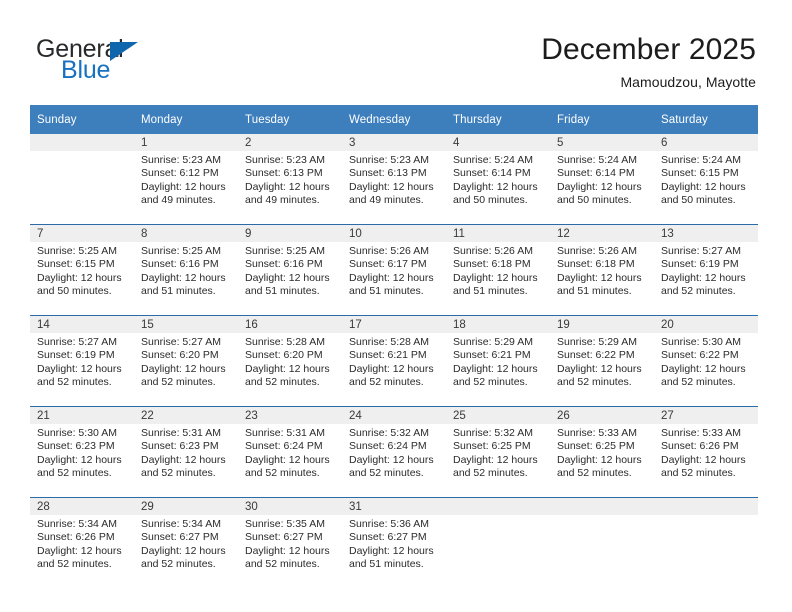 Image resolution: width=792 pixels, height=612 pixels. I want to click on sunset-text: Sunset: 6:27 PM, so click(180, 537).